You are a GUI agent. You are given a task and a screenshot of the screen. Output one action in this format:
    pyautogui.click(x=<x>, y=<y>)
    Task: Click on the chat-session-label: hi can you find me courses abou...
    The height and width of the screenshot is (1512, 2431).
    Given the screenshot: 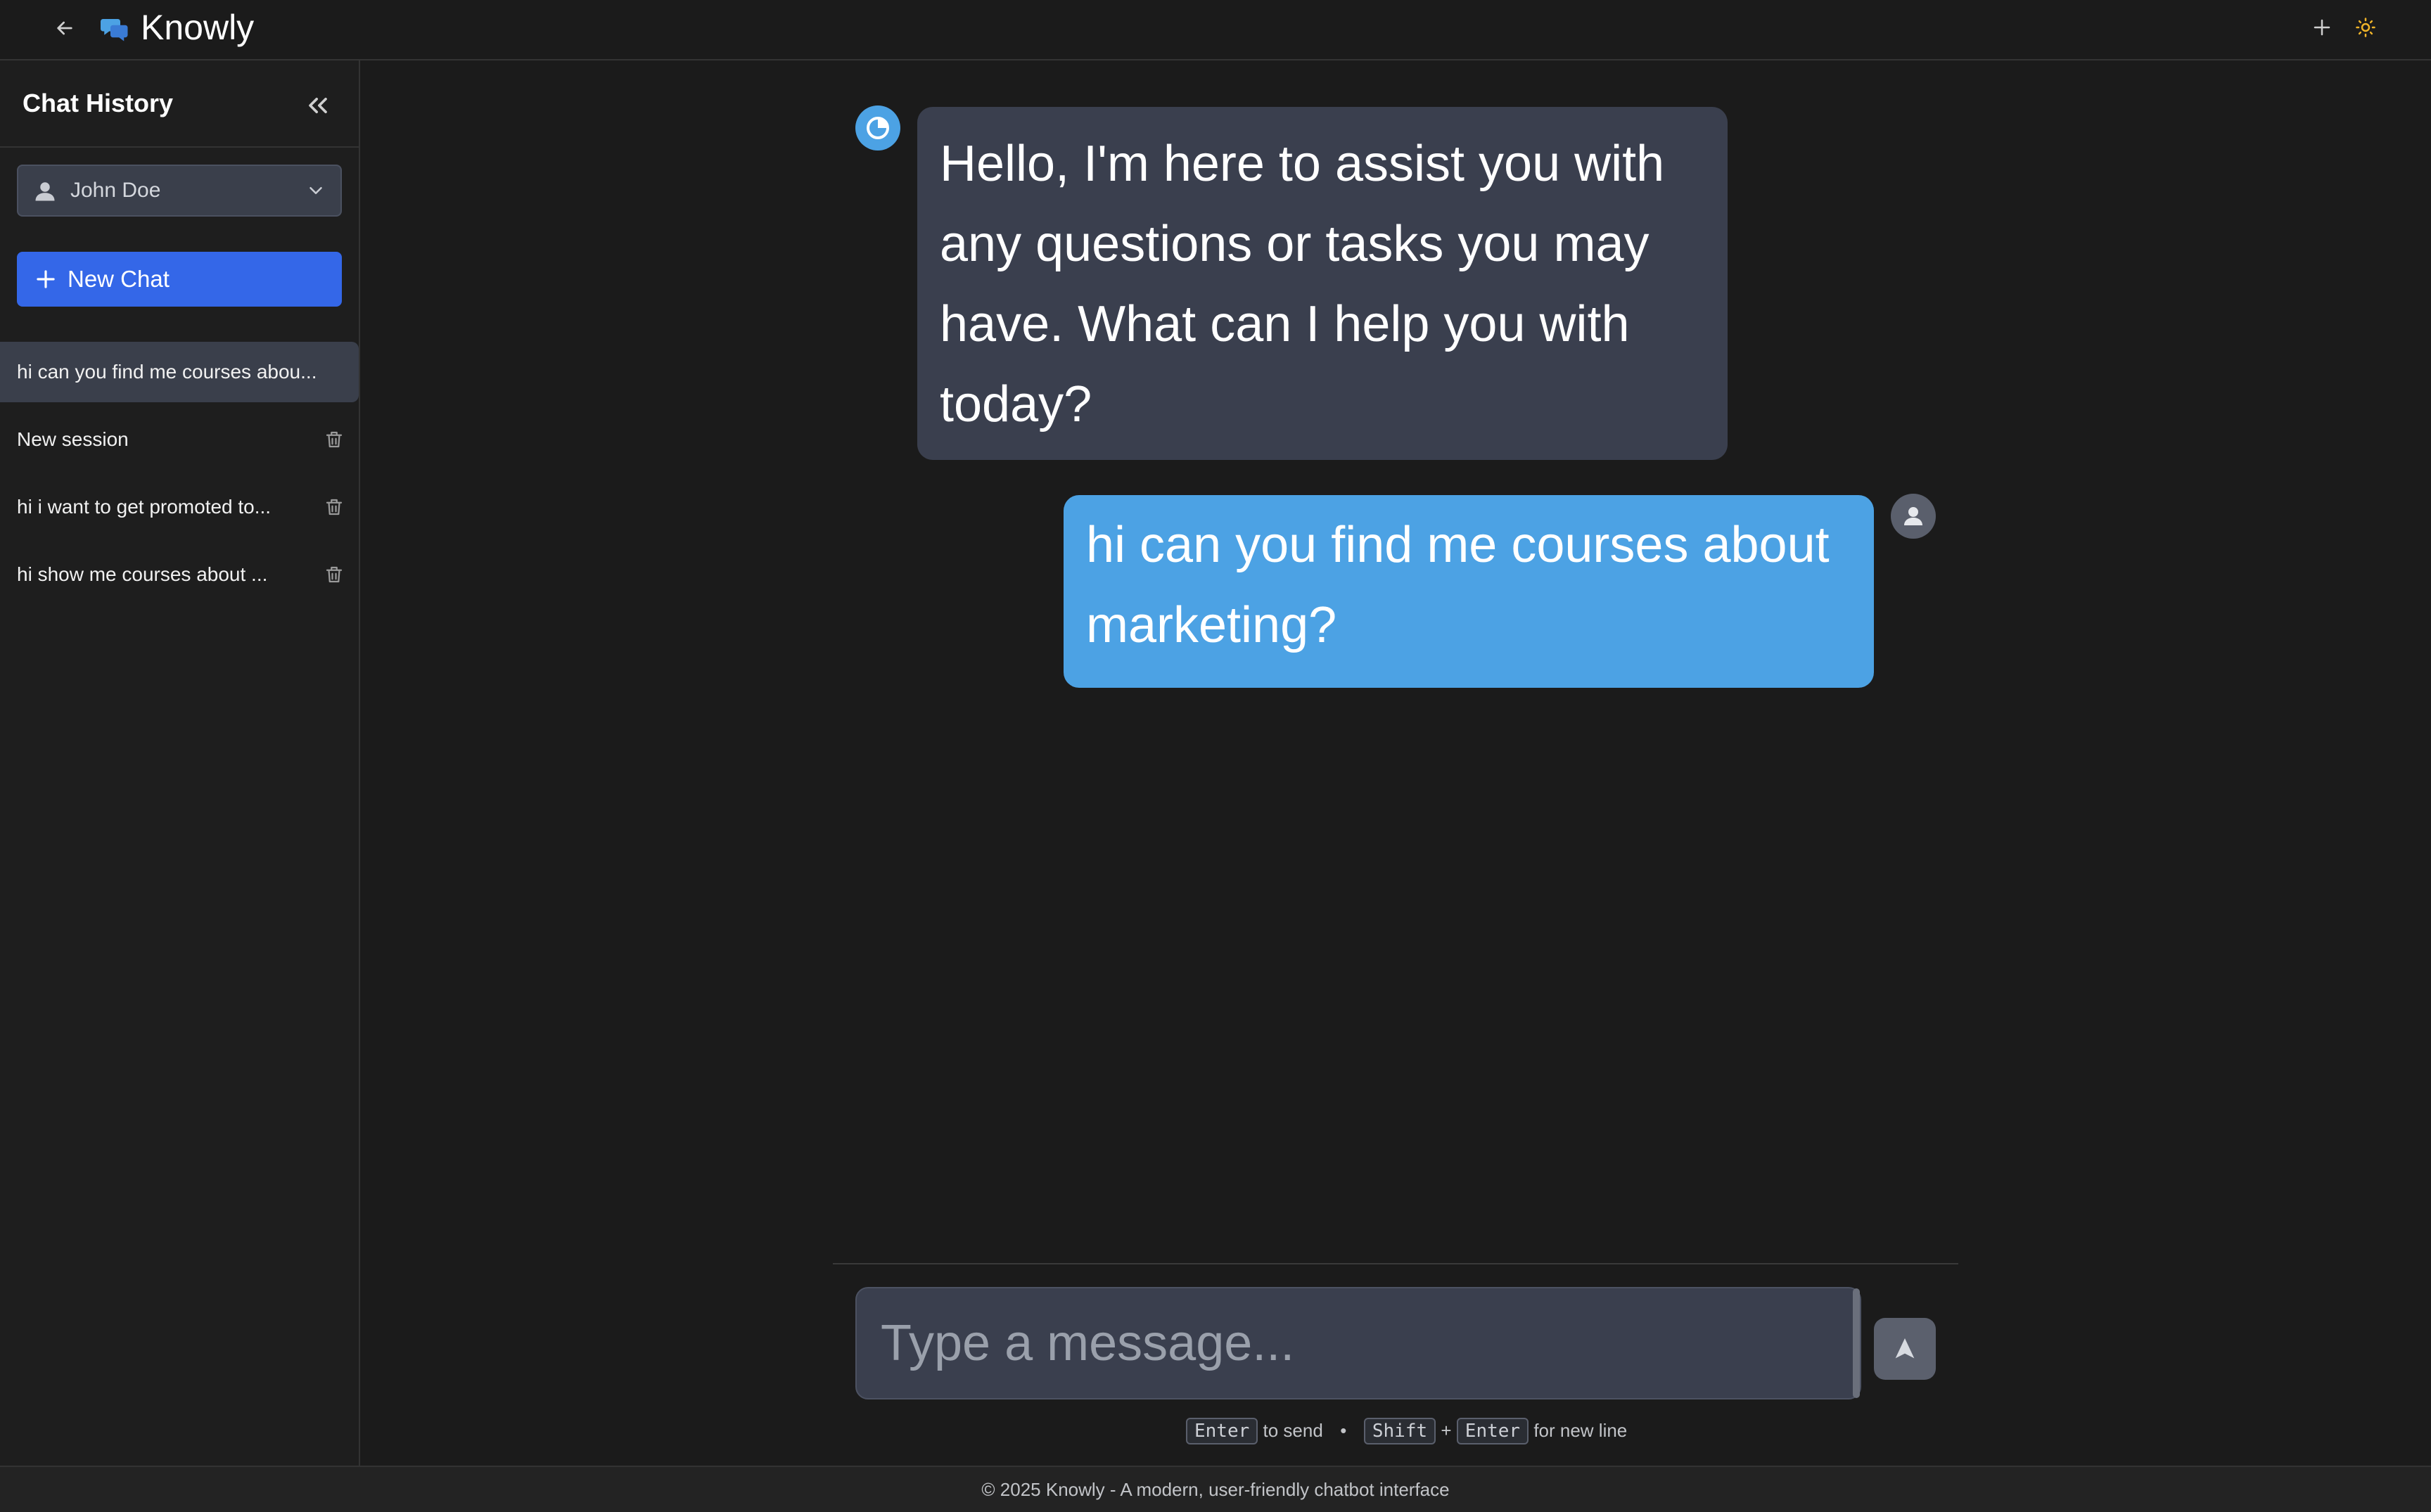 What is the action you would take?
    pyautogui.click(x=167, y=372)
    